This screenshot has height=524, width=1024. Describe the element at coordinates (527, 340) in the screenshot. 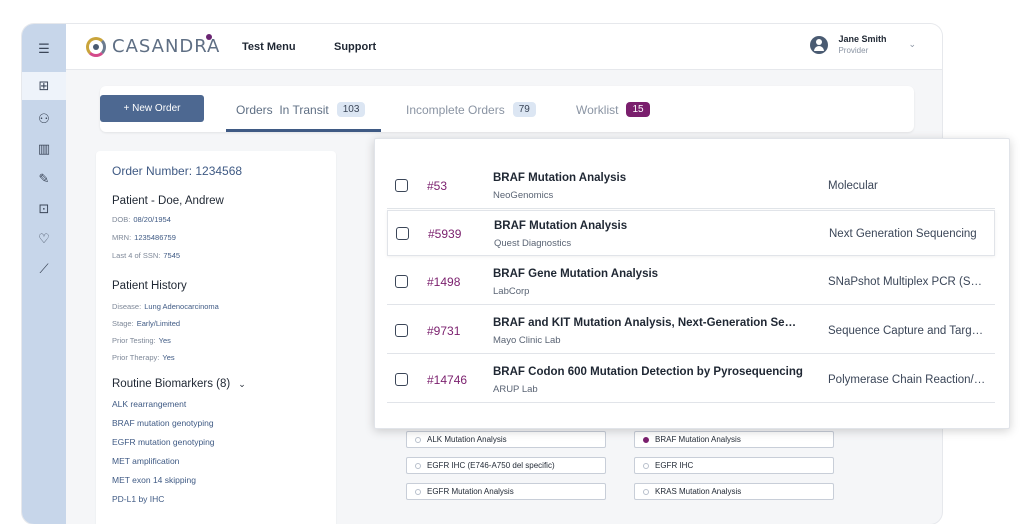

I see `result-lab: Mayo Clinic Lab` at that location.